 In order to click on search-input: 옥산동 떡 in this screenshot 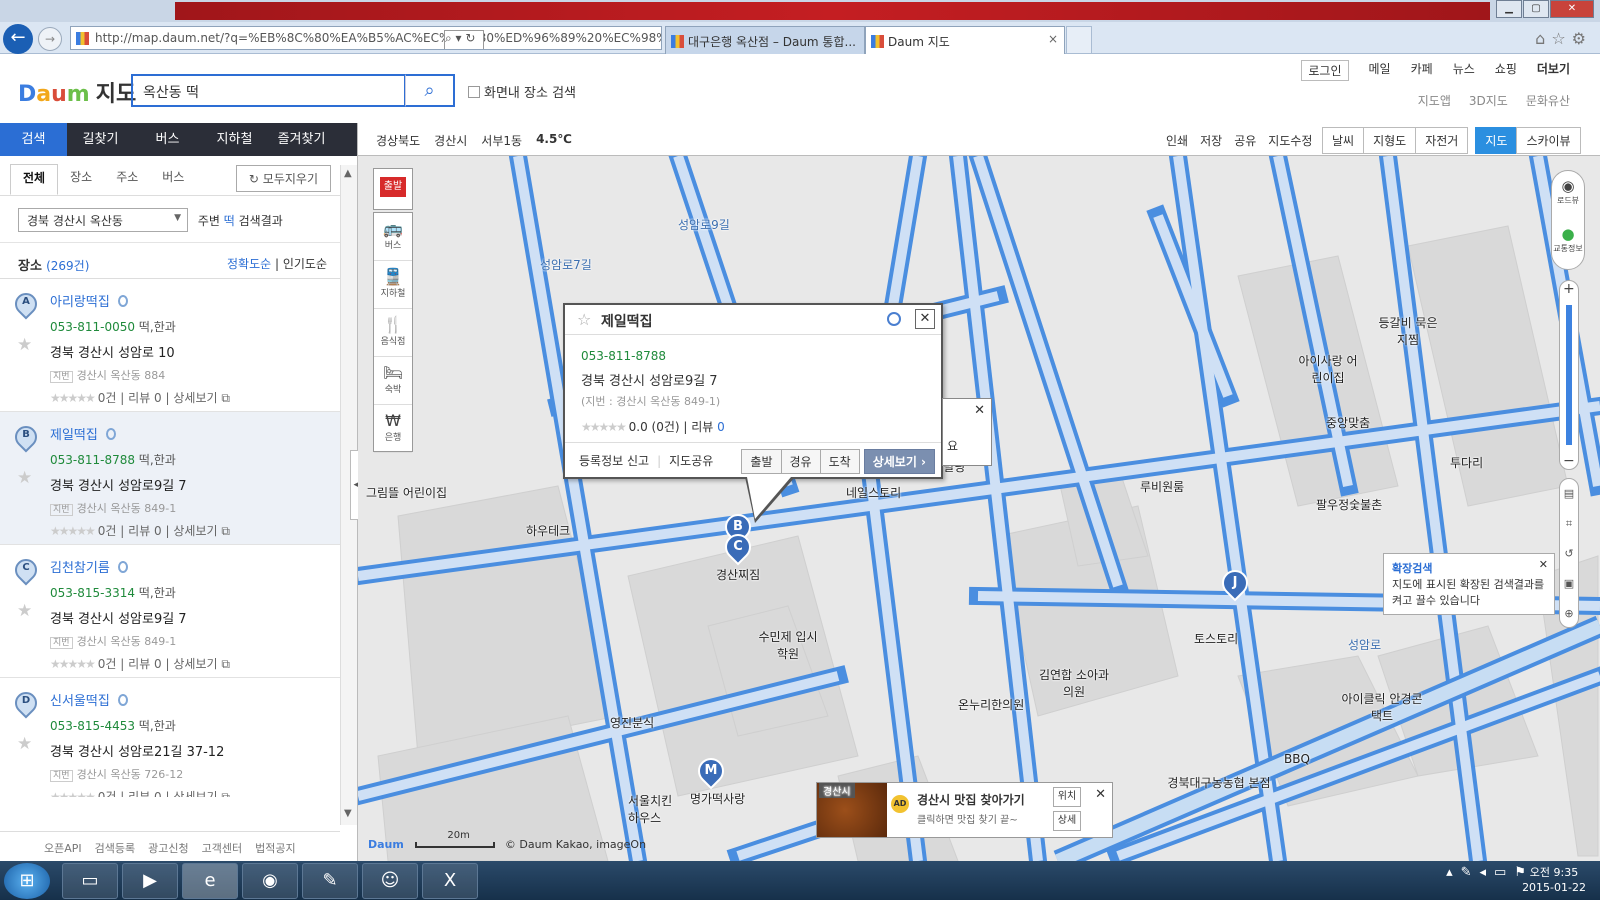, I will do `click(268, 90)`.